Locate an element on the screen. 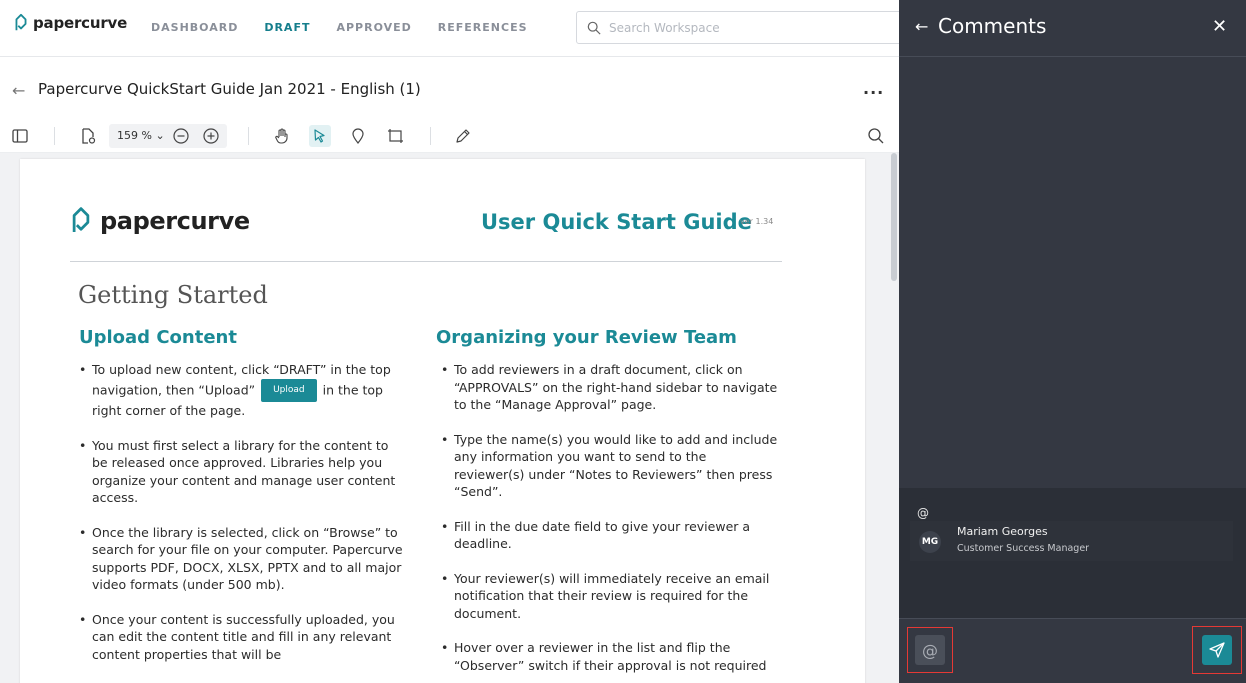 This screenshot has width=1246, height=683. comments-header: ← Comments ✕ is located at coordinates (1072, 28).